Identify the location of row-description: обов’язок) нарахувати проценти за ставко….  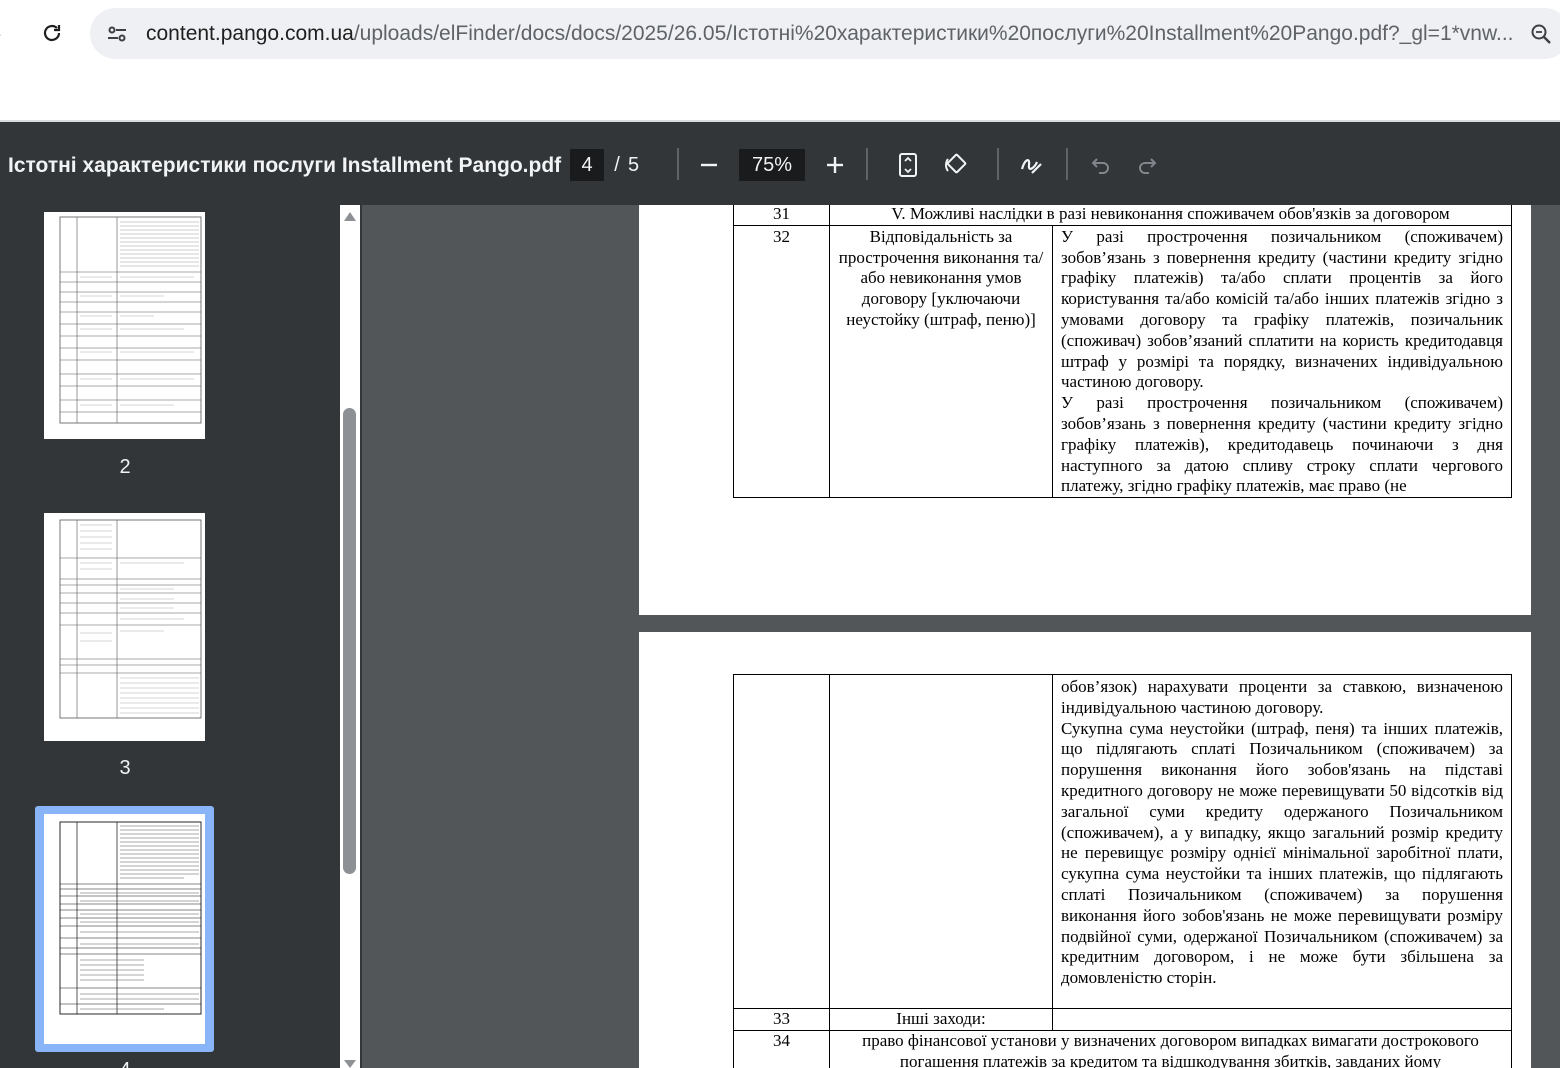
(1282, 841).